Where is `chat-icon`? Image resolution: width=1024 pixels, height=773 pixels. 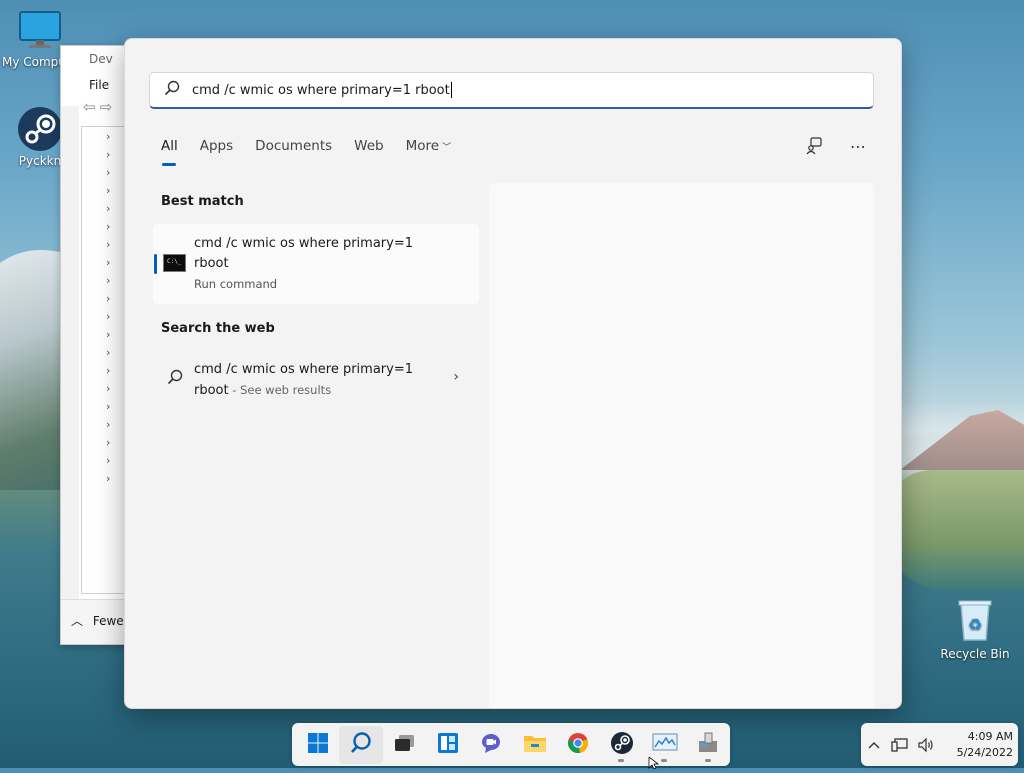
chat-icon is located at coordinates (491, 745).